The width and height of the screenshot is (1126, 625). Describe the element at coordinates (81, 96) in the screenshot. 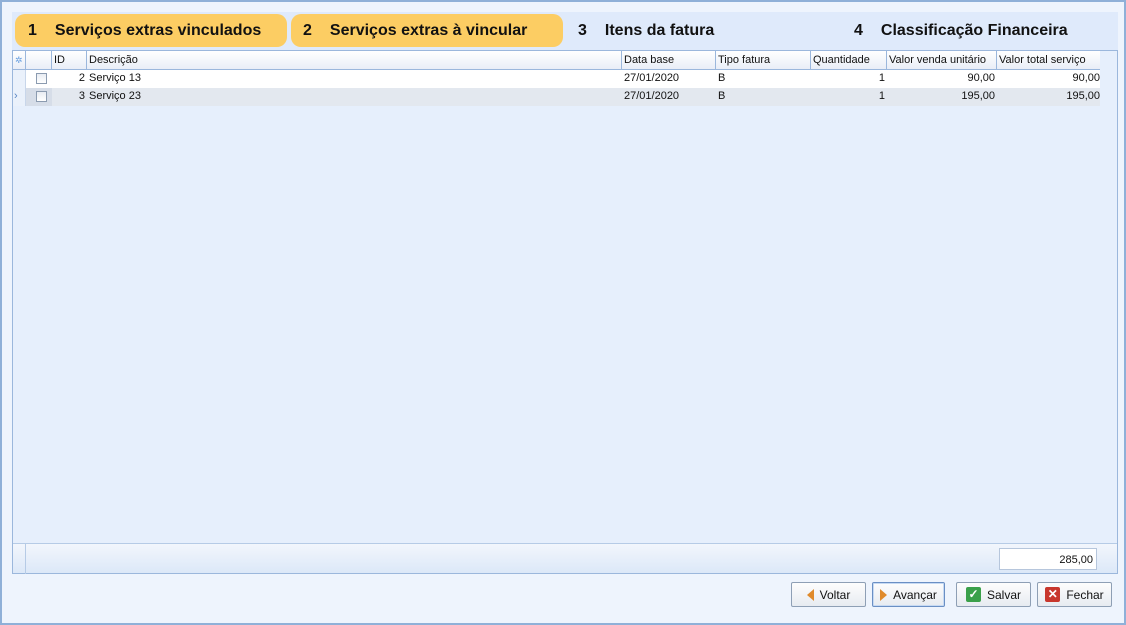

I see `cell-id: 3` at that location.